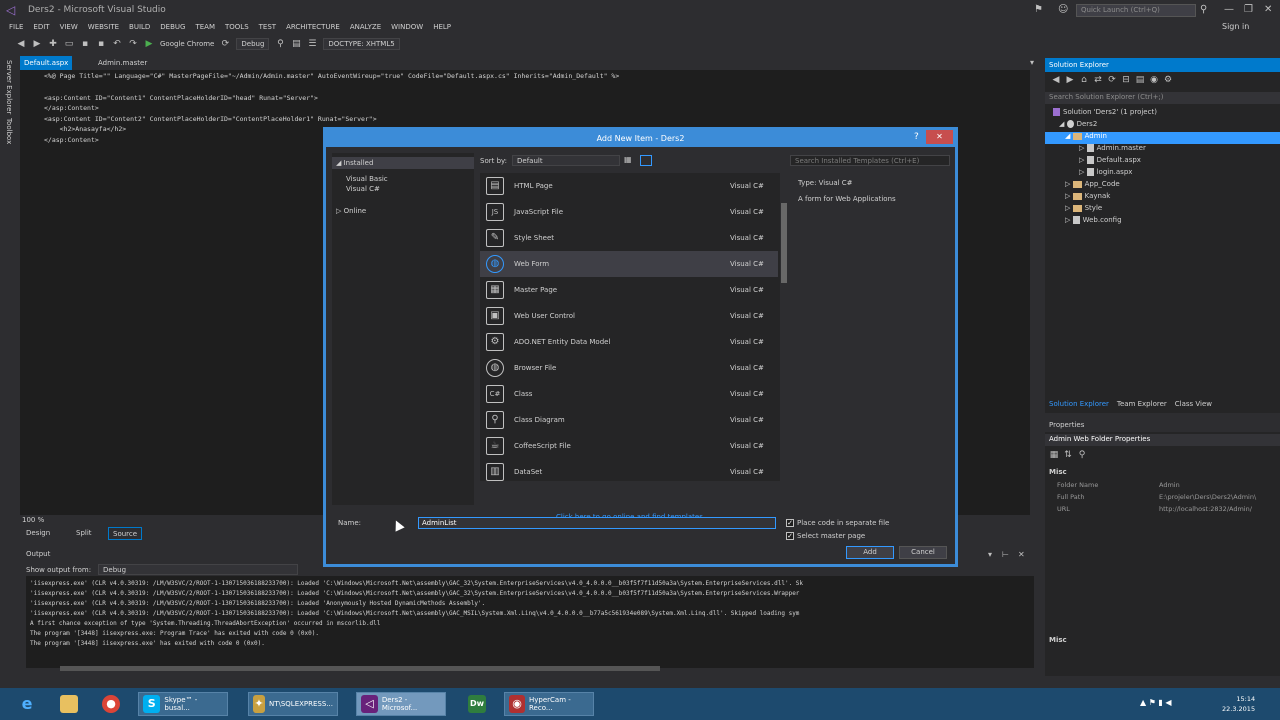 This screenshot has width=1280, height=720. What do you see at coordinates (125, 533) in the screenshot?
I see `source-view-tab: Source` at bounding box center [125, 533].